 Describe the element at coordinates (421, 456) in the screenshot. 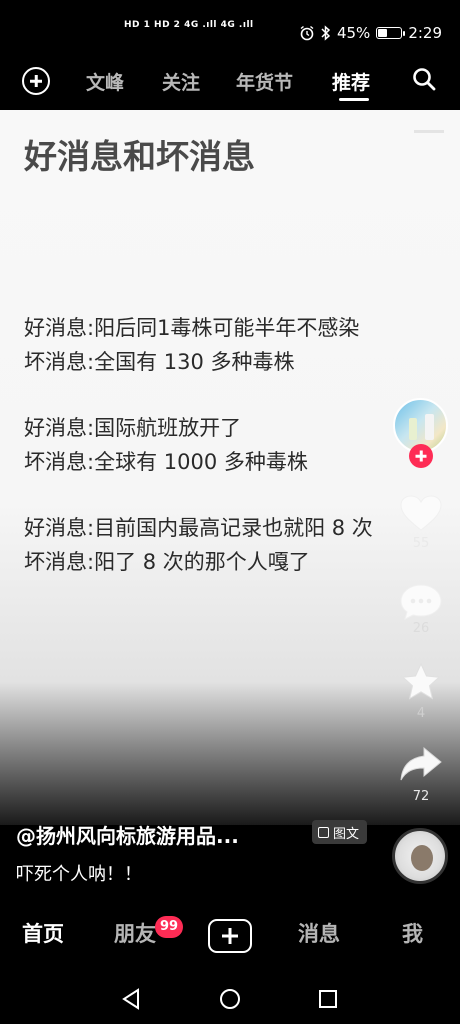

I see `follow-button` at that location.